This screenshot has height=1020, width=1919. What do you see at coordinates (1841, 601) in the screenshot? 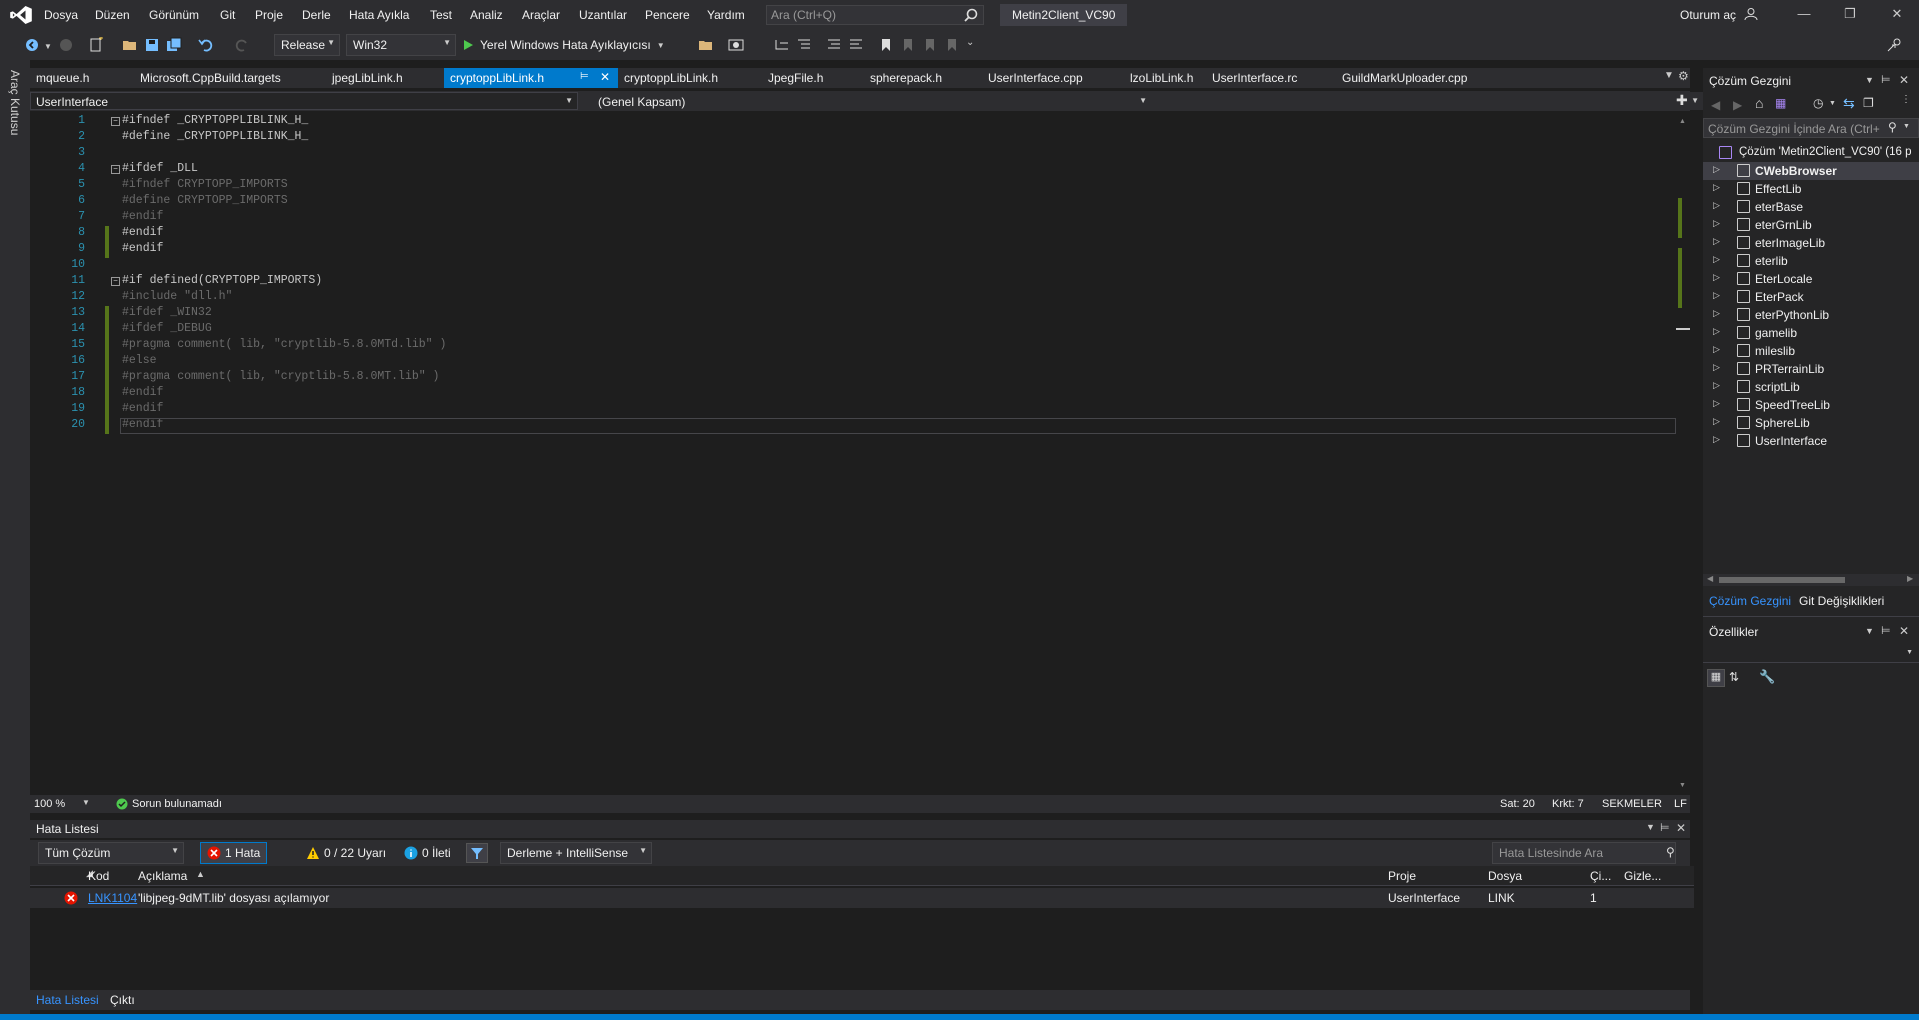
I see `tab-git-changes: Git Değişiklikleri` at bounding box center [1841, 601].